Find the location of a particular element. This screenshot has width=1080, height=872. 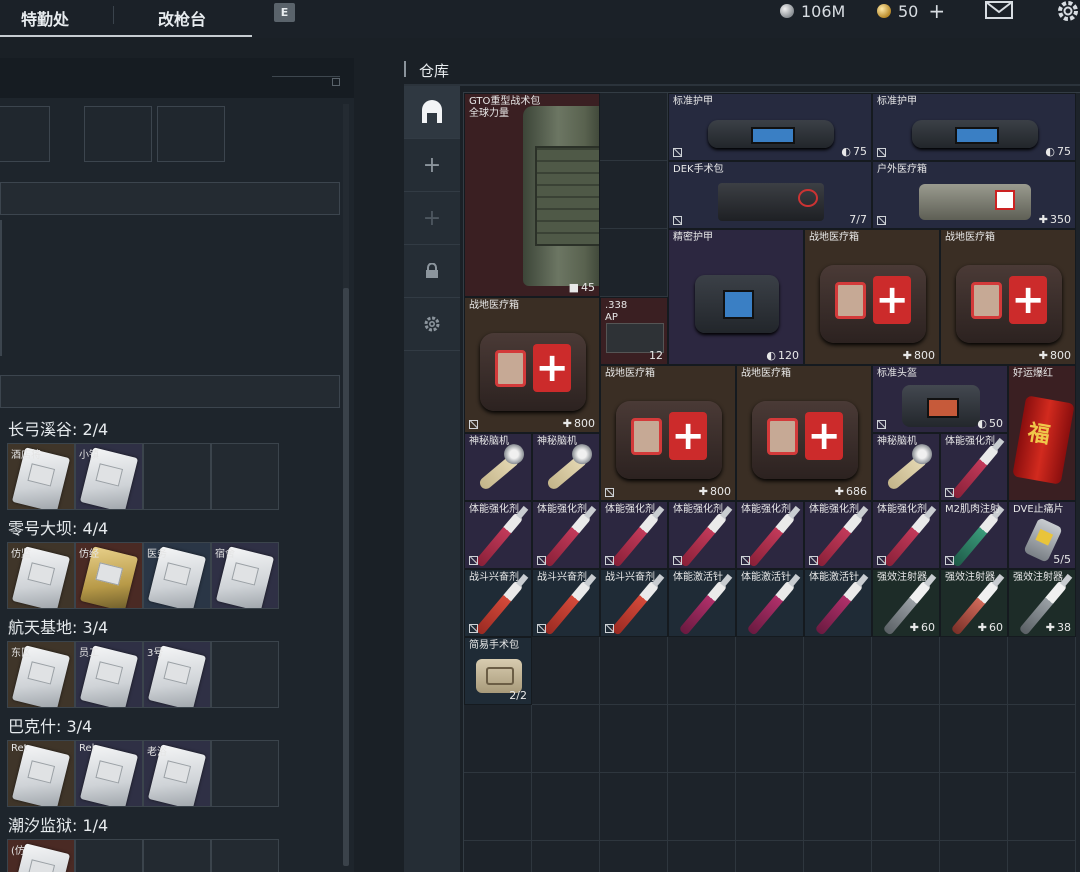

tab-special-ops: 特勤处 is located at coordinates (45, 18).